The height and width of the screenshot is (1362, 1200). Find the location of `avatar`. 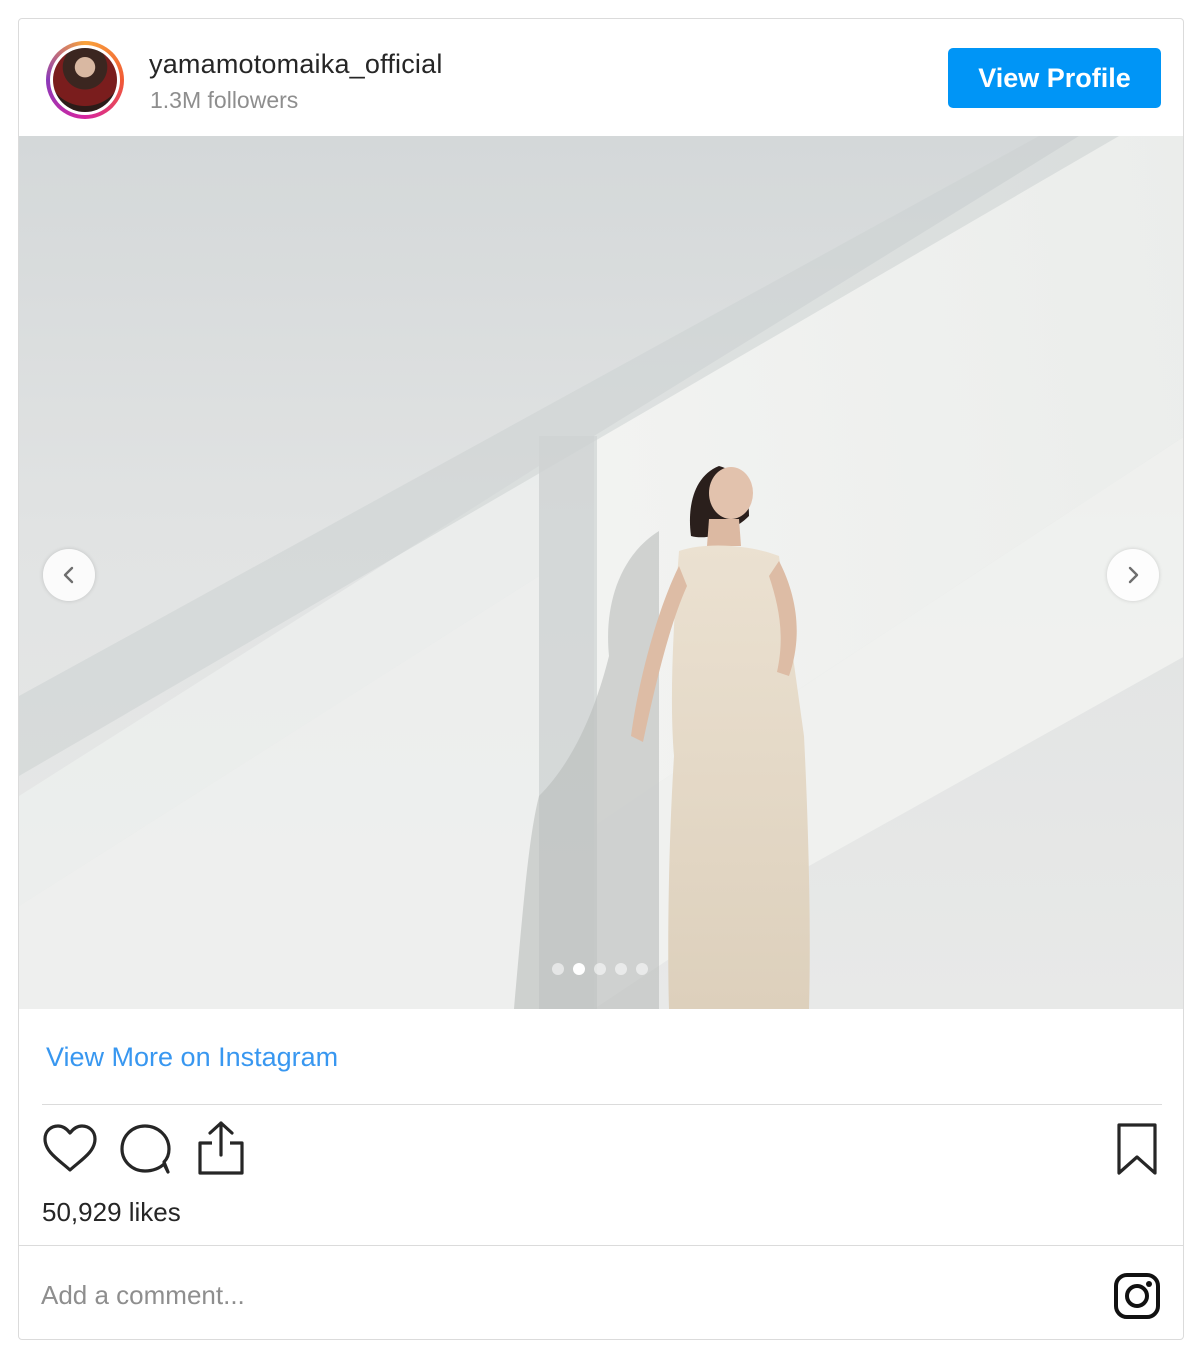

avatar is located at coordinates (85, 80).